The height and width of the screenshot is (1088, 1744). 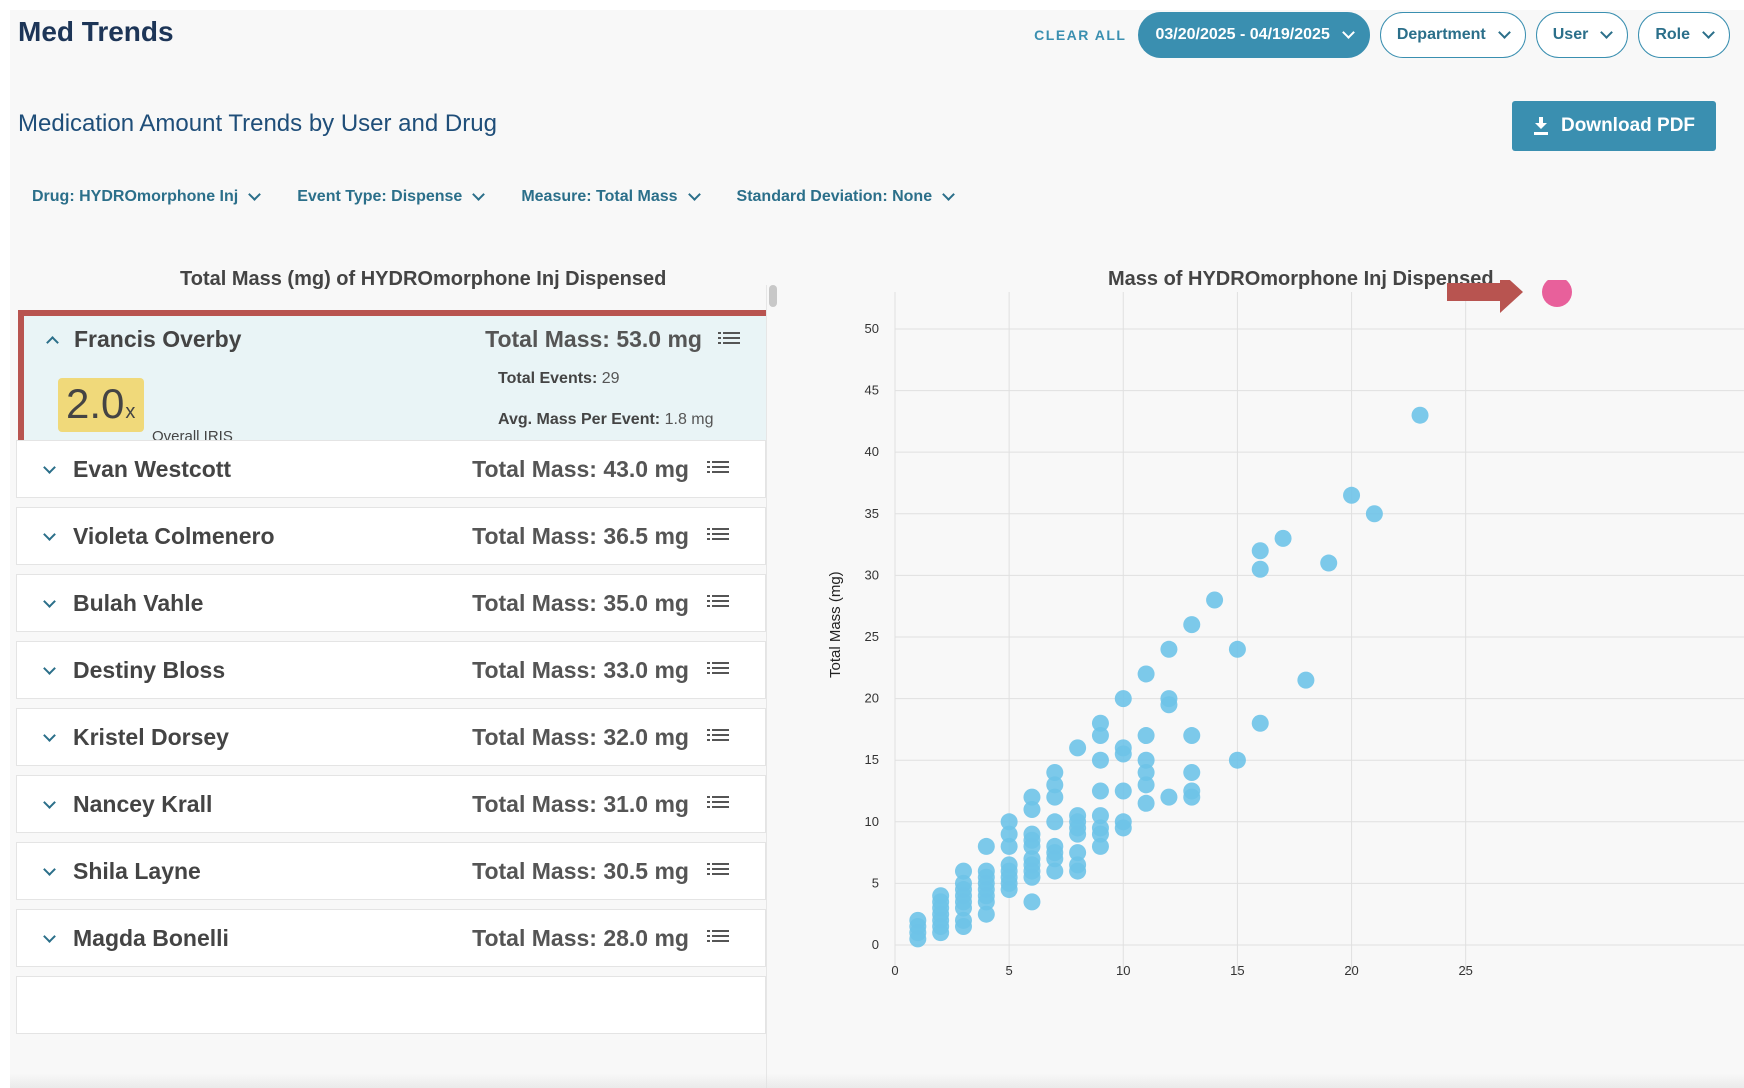 I want to click on drug-filter: Drug: HYDROmorphone Inj, so click(x=147, y=197).